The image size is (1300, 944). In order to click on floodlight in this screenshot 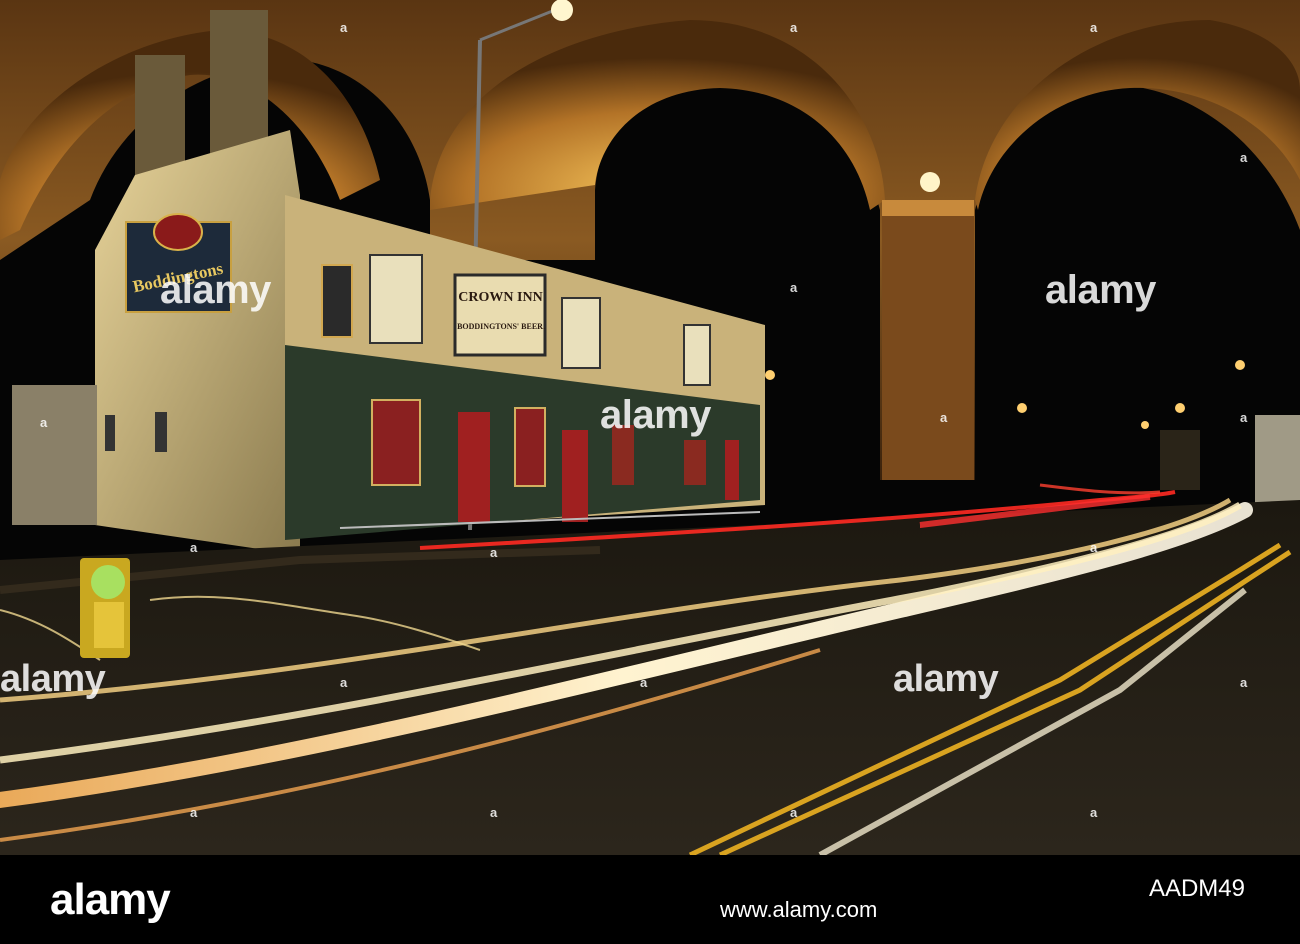, I will do `click(930, 182)`.